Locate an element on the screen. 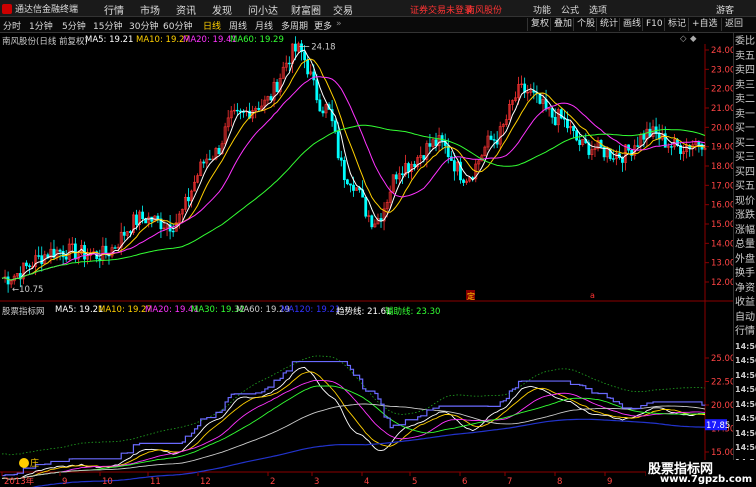  side-panel-item: 卖一 is located at coordinates (745, 114).